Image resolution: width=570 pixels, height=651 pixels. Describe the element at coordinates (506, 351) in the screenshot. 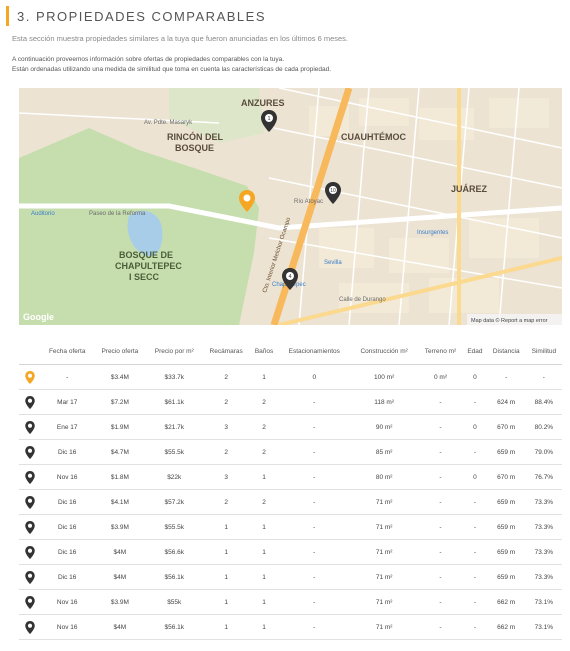

I see `col-distancia: Distancia` at that location.